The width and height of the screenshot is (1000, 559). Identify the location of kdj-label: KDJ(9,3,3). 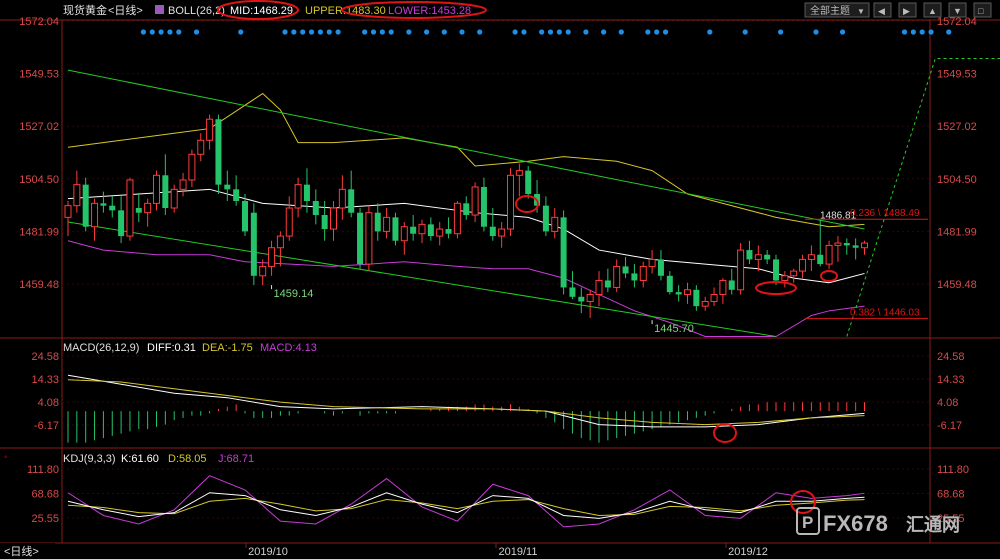
(89, 459).